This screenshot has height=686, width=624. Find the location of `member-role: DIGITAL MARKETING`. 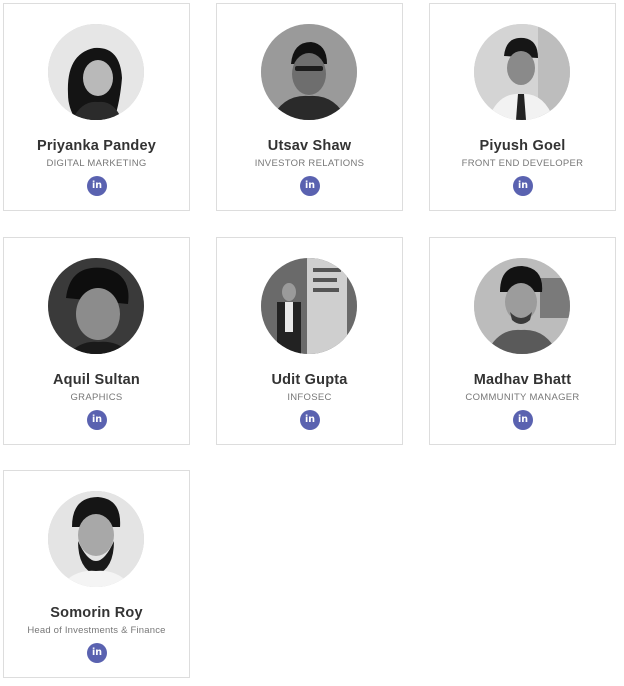

member-role: DIGITAL MARKETING is located at coordinates (96, 163).